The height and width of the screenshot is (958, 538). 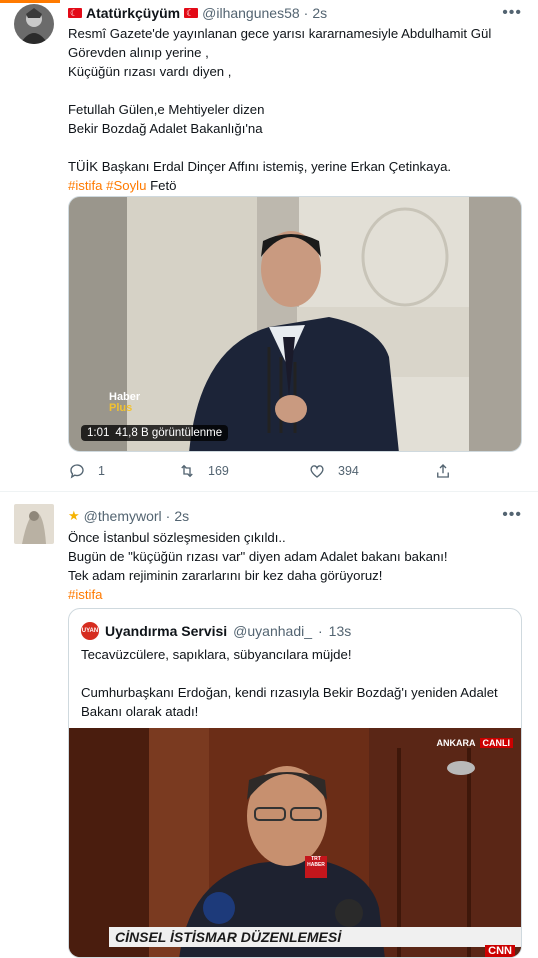 What do you see at coordinates (272, 631) in the screenshot?
I see `quote-handle: @uyanhadi_` at bounding box center [272, 631].